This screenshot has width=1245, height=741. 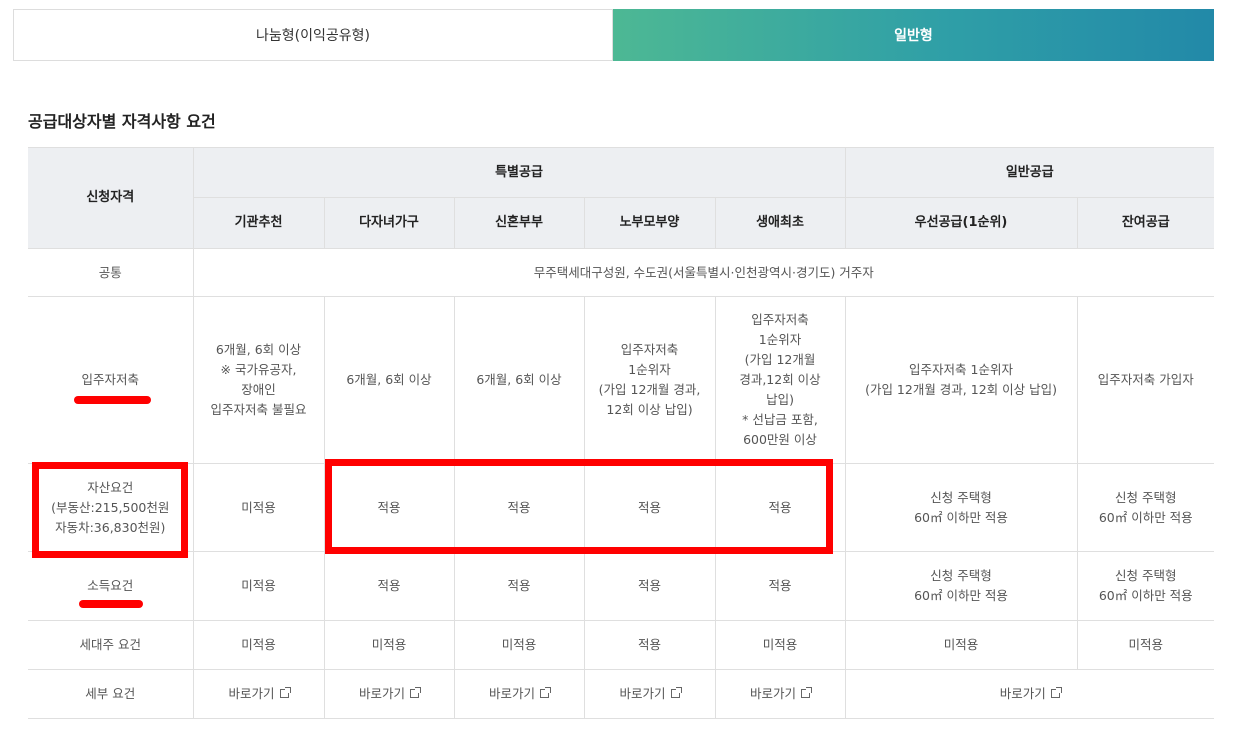 What do you see at coordinates (111, 272) in the screenshot?
I see `row-label-common: 공통` at bounding box center [111, 272].